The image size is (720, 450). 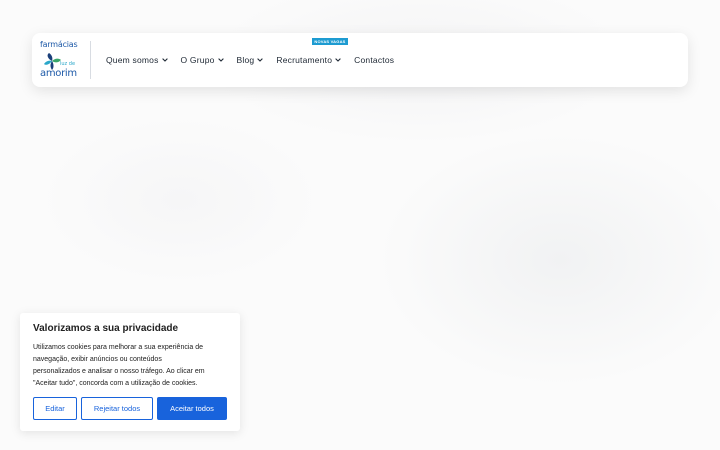 I want to click on reject-all-button: Rejeitar todos, so click(x=117, y=408).